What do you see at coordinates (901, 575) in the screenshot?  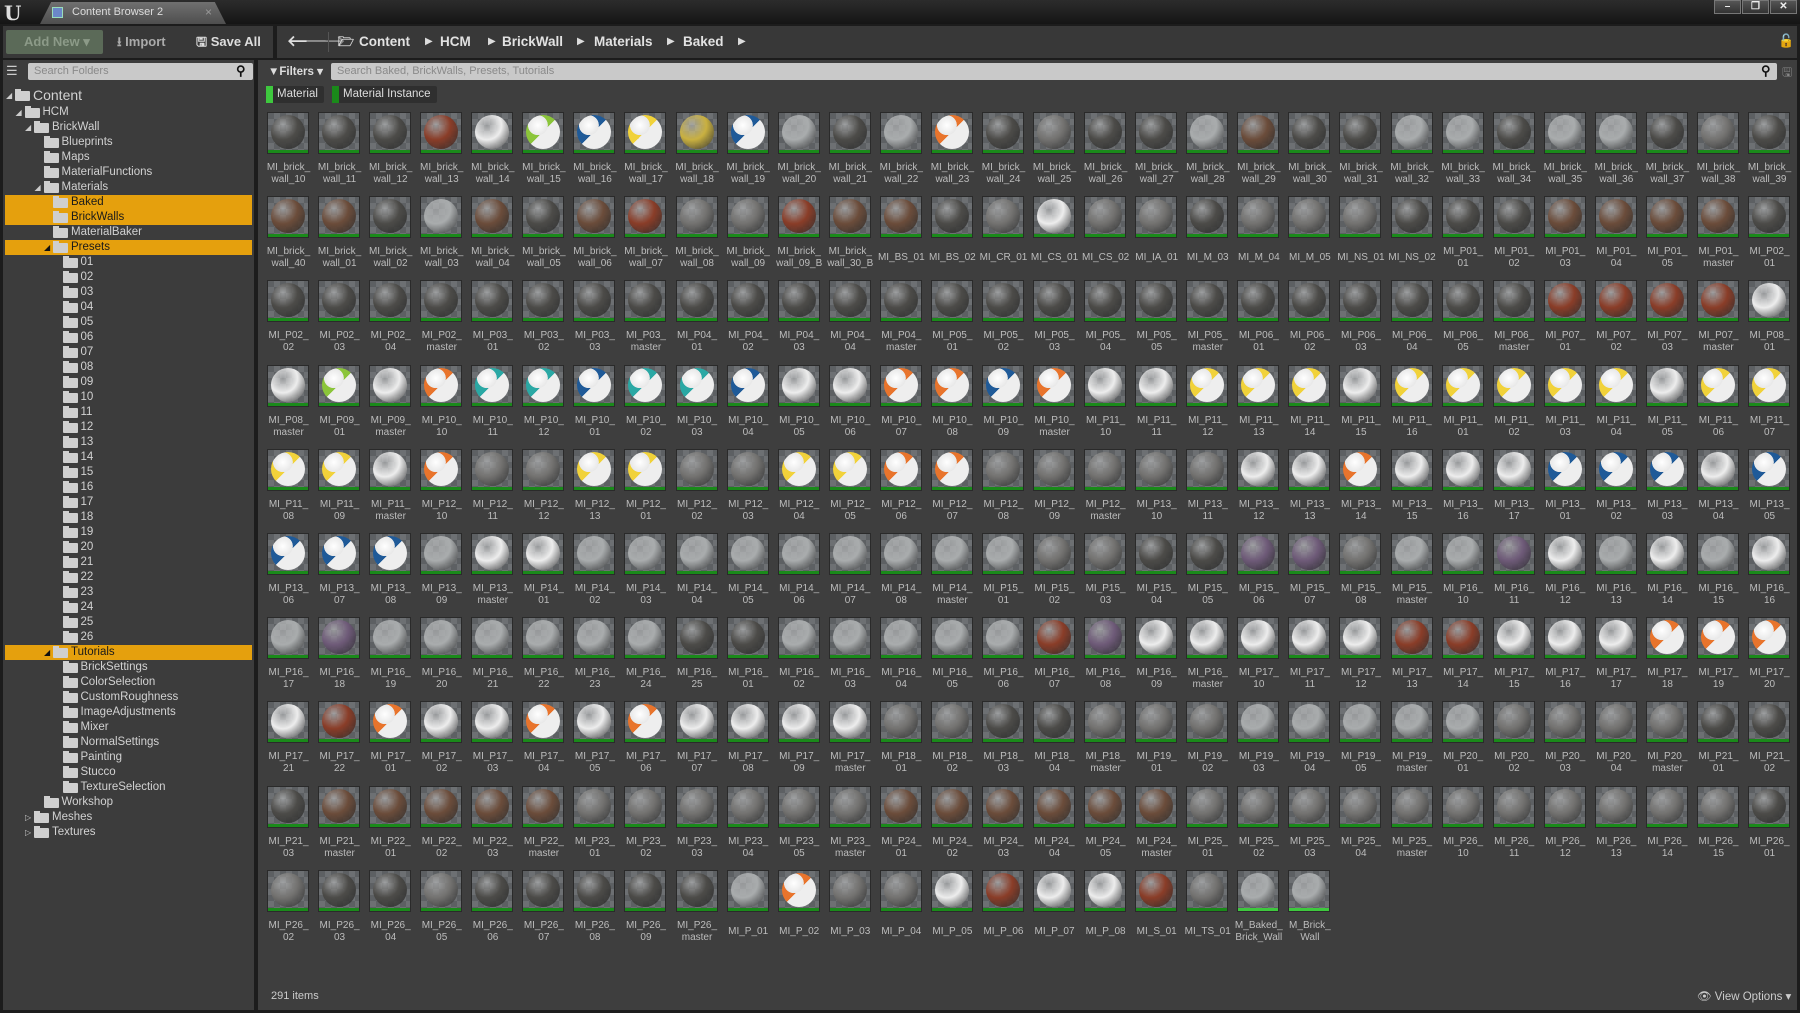 I see `asset-tile: MI_P14_08` at bounding box center [901, 575].